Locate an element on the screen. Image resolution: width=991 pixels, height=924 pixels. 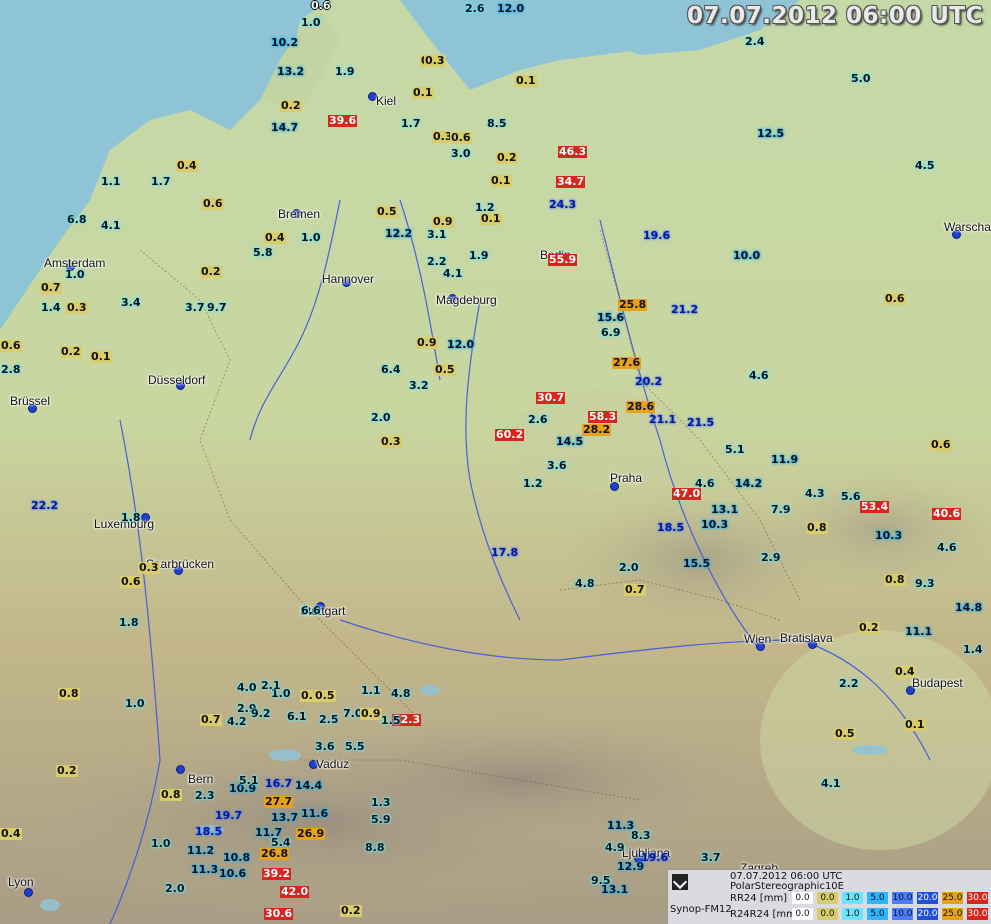
station-value: 10.6 is located at coordinates (233, 873).